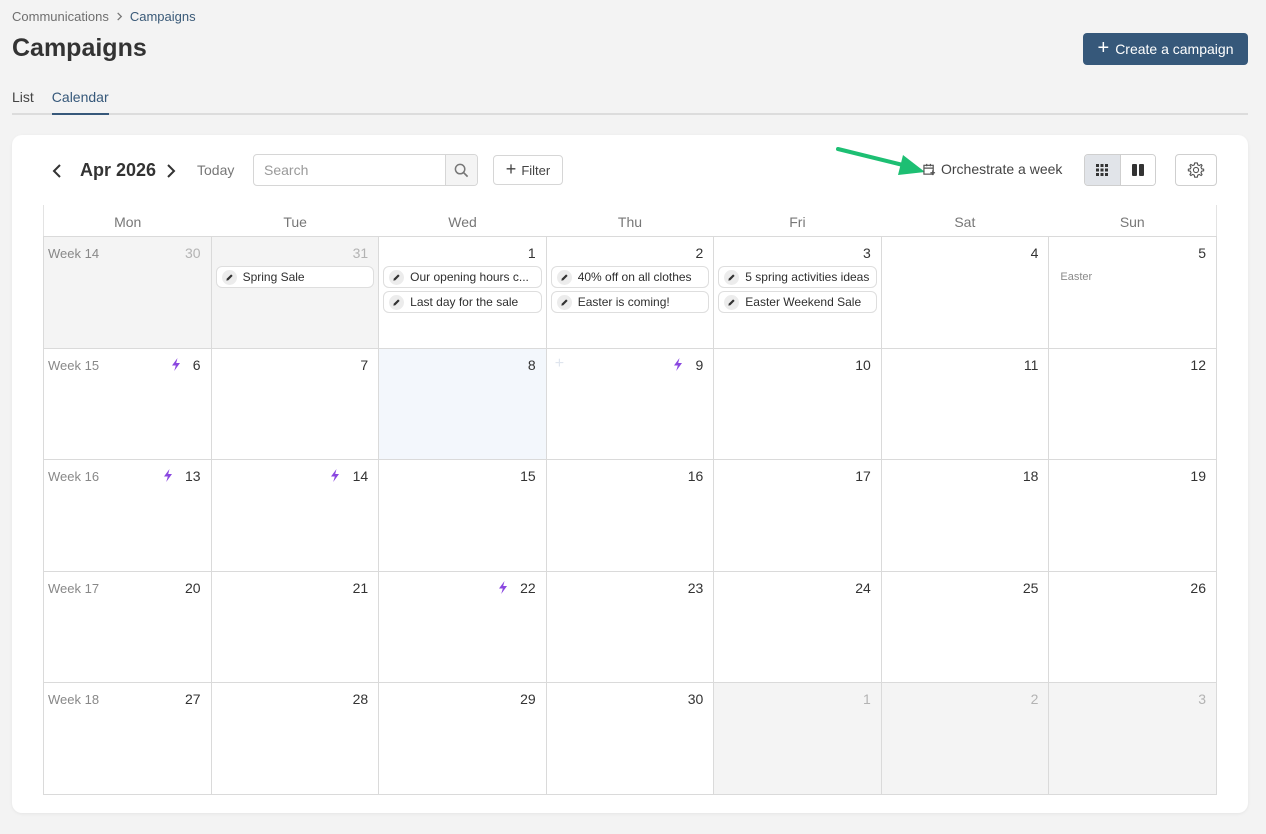 The height and width of the screenshot is (834, 1266). I want to click on view-tabs: List Calendar, so click(630, 101).